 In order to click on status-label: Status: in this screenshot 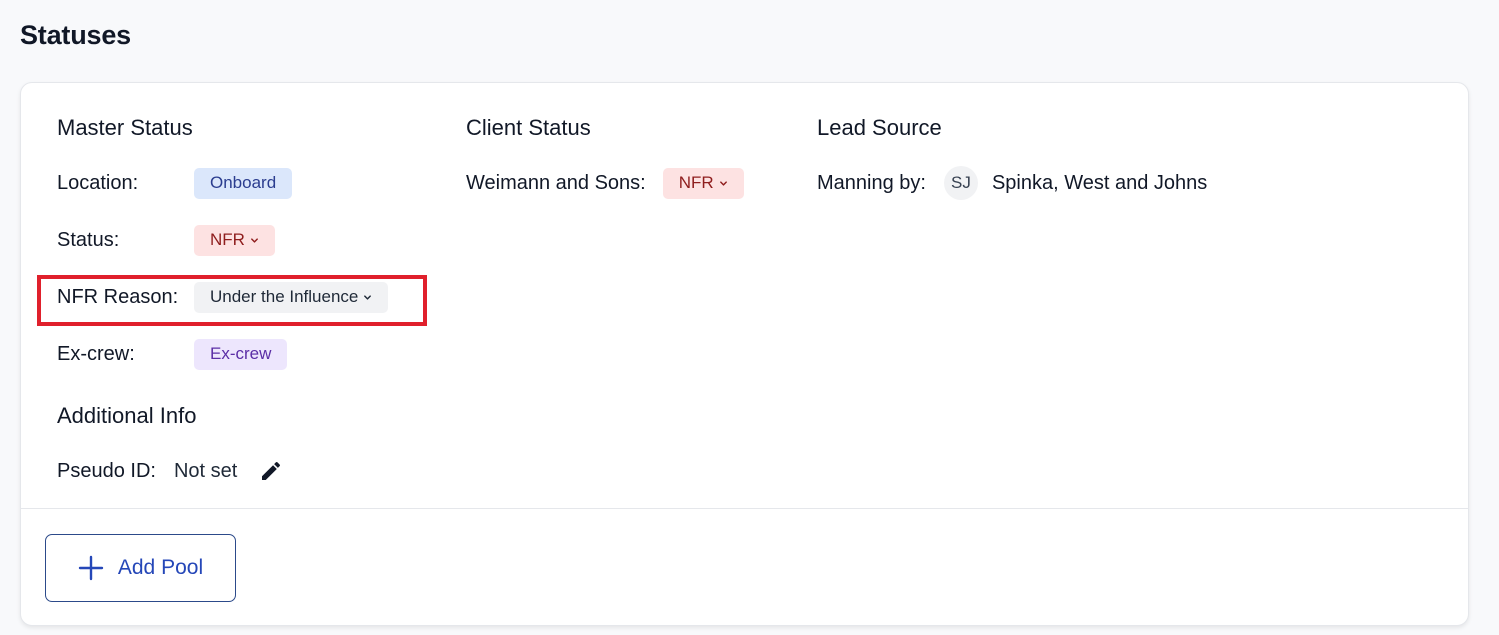, I will do `click(88, 239)`.